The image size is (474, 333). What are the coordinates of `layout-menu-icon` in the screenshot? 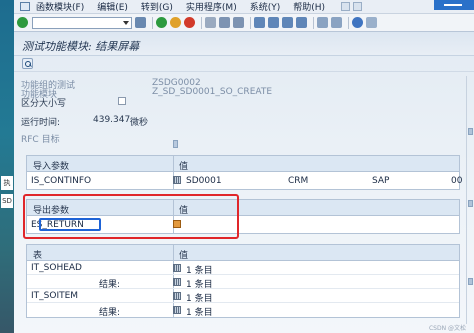 It's located at (371, 22).